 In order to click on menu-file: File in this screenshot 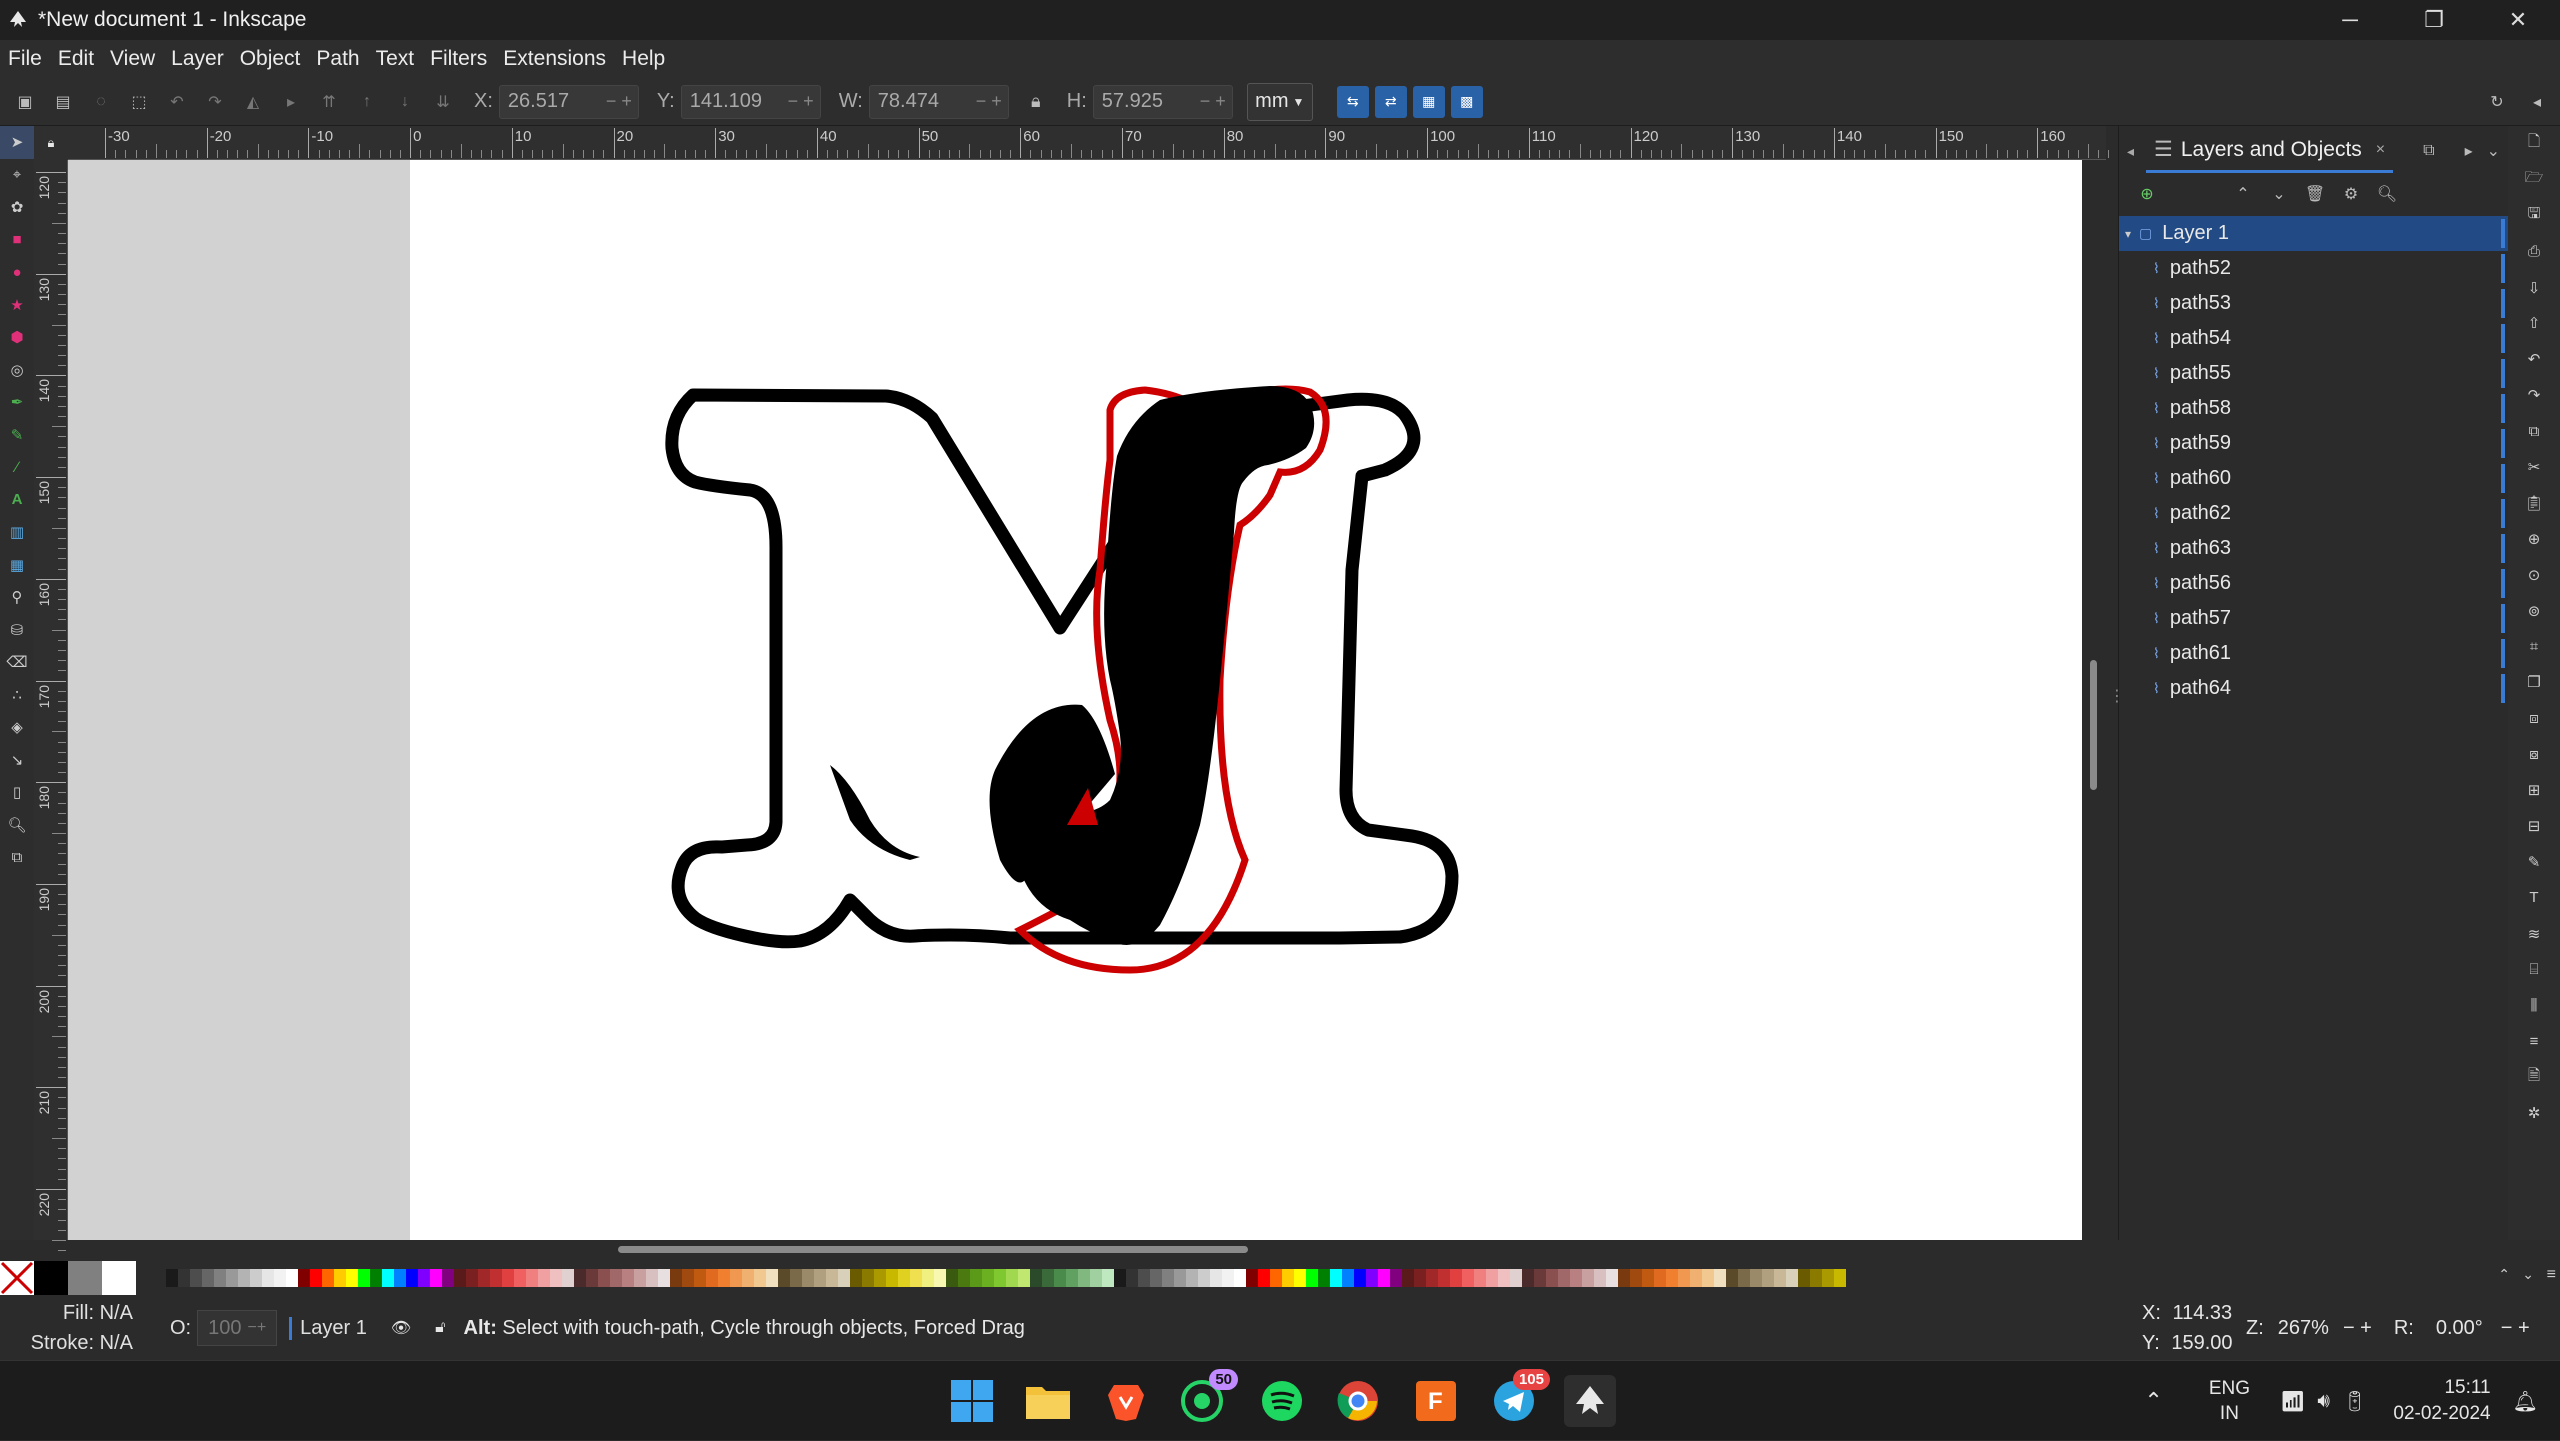, I will do `click(30, 59)`.